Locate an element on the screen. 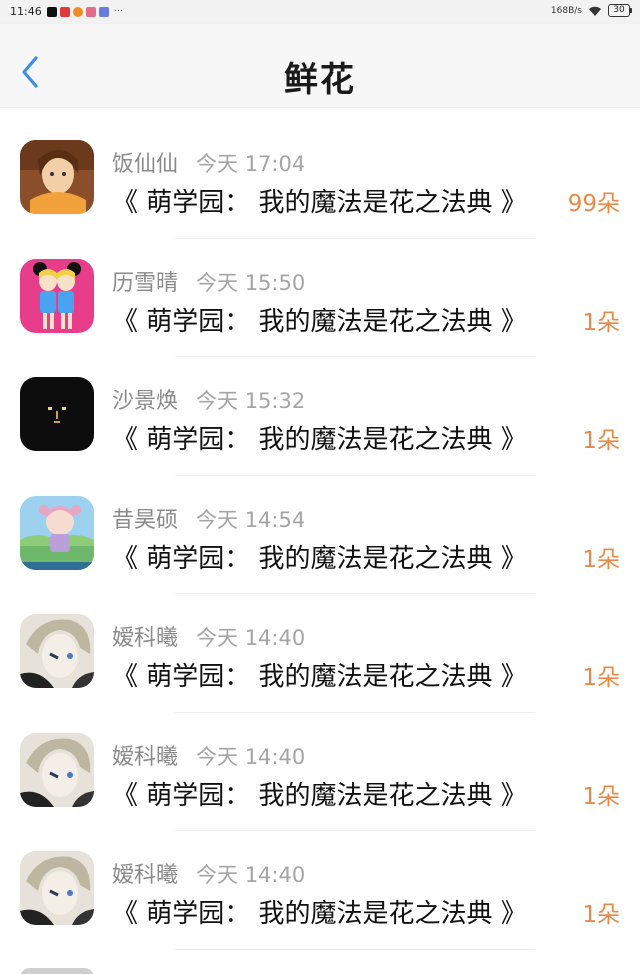  black-face-avatar-icon is located at coordinates (57, 414).